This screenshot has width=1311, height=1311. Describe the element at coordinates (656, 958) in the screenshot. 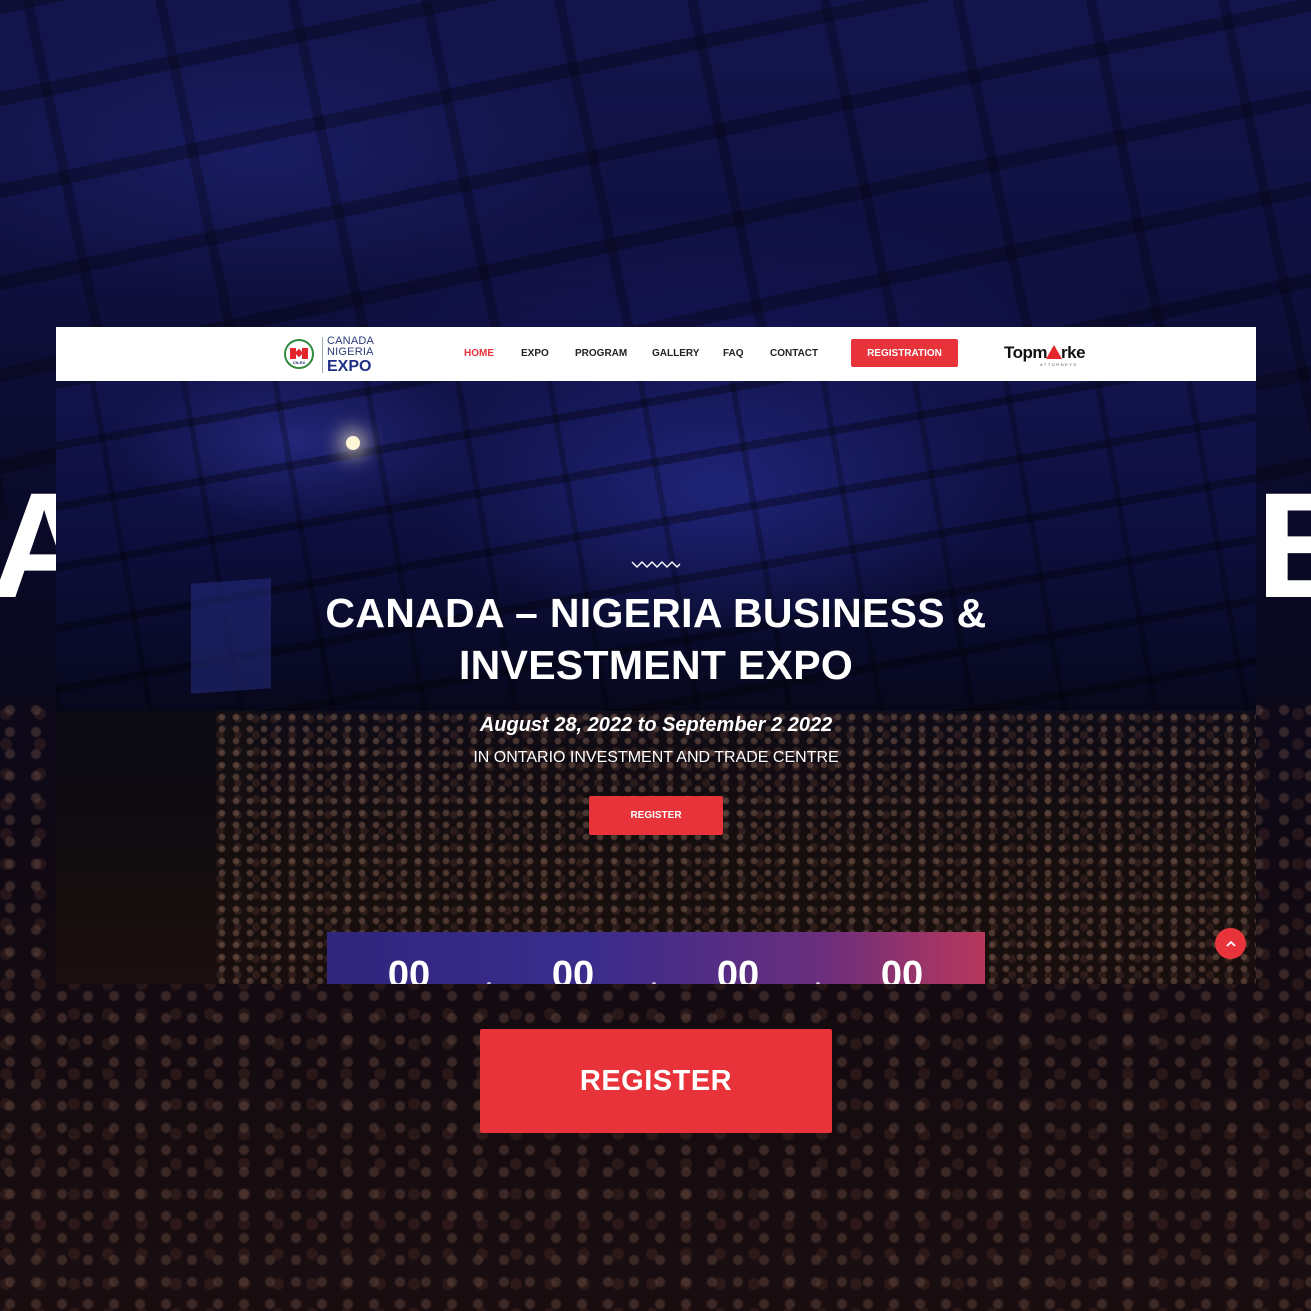

I see `countdown-timer: 00 00 00 00` at that location.